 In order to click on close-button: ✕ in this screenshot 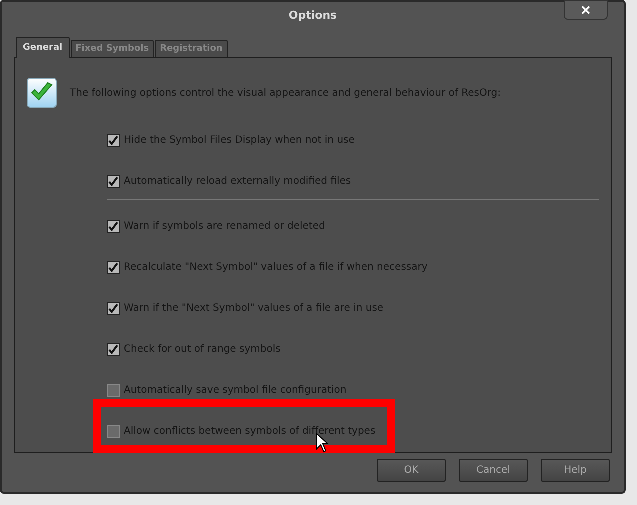, I will do `click(586, 10)`.